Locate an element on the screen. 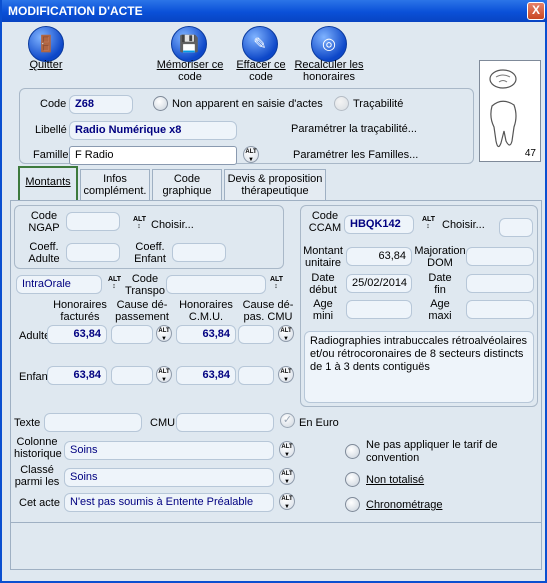  non-totalise-label: Non totalisé is located at coordinates (395, 480).